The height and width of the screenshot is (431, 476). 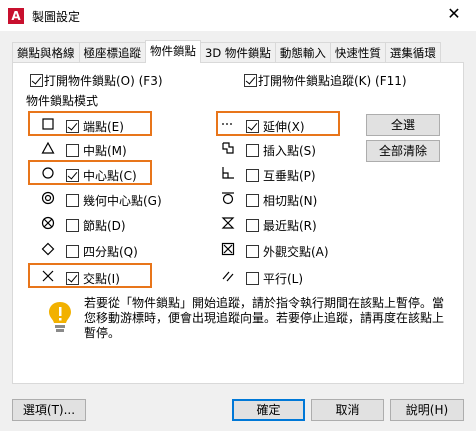 What do you see at coordinates (228, 223) in the screenshot?
I see `nearest-hourglass-icon` at bounding box center [228, 223].